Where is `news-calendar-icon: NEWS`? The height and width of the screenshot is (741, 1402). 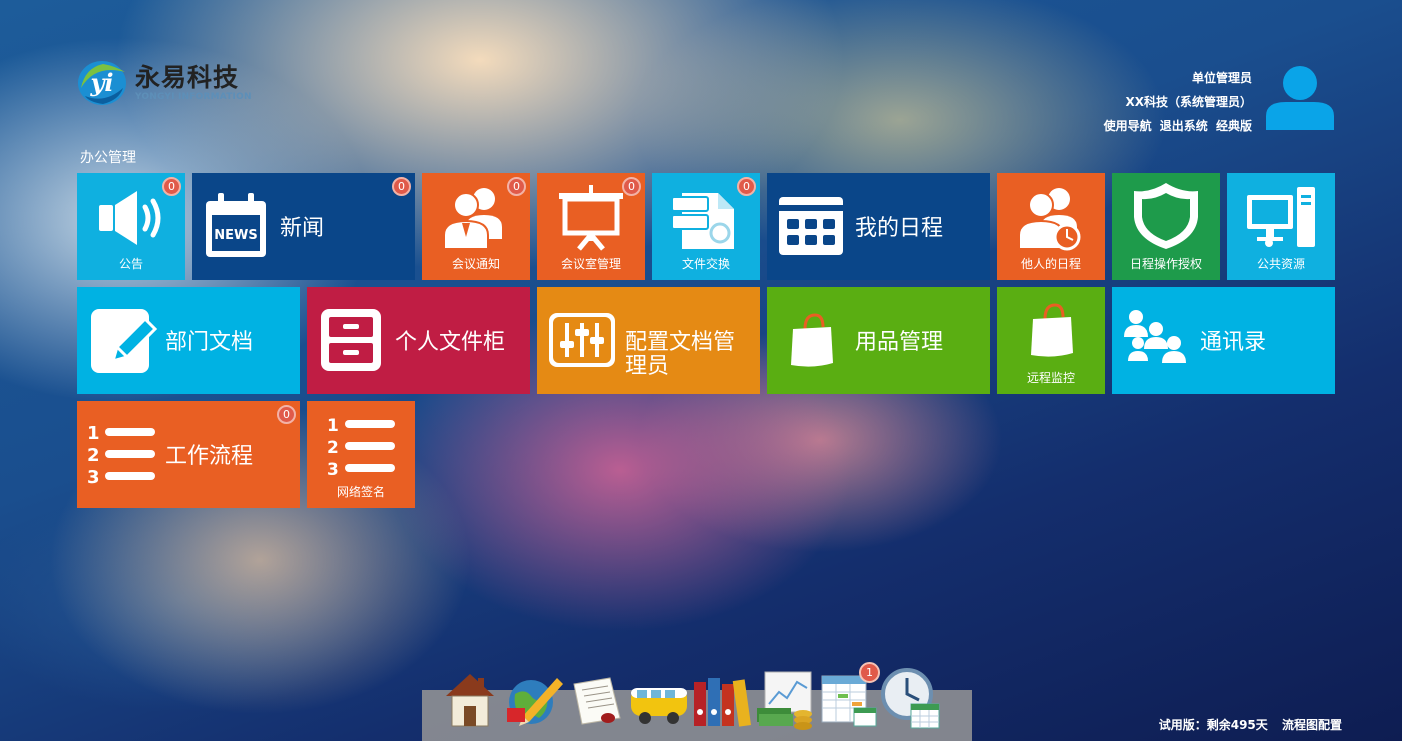 news-calendar-icon: NEWS is located at coordinates (236, 225).